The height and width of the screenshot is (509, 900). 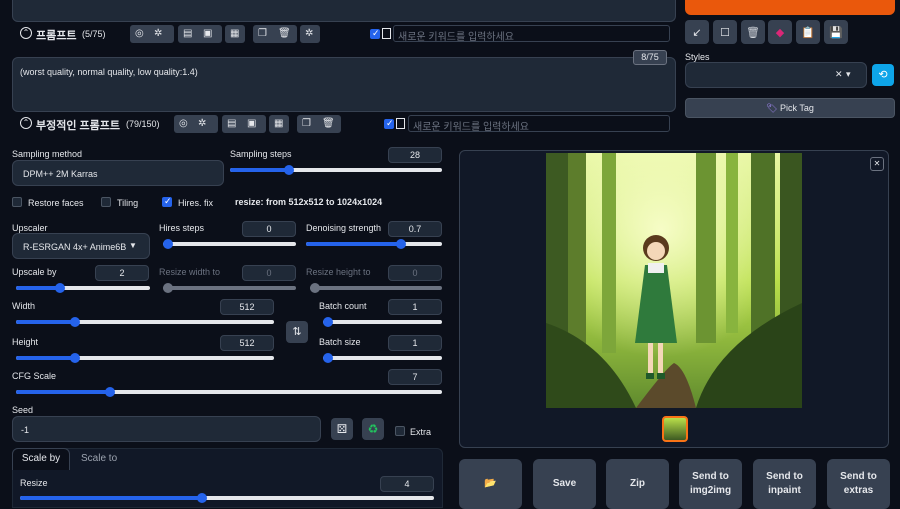 I want to click on tiling-checkbox, so click(x=106, y=202).